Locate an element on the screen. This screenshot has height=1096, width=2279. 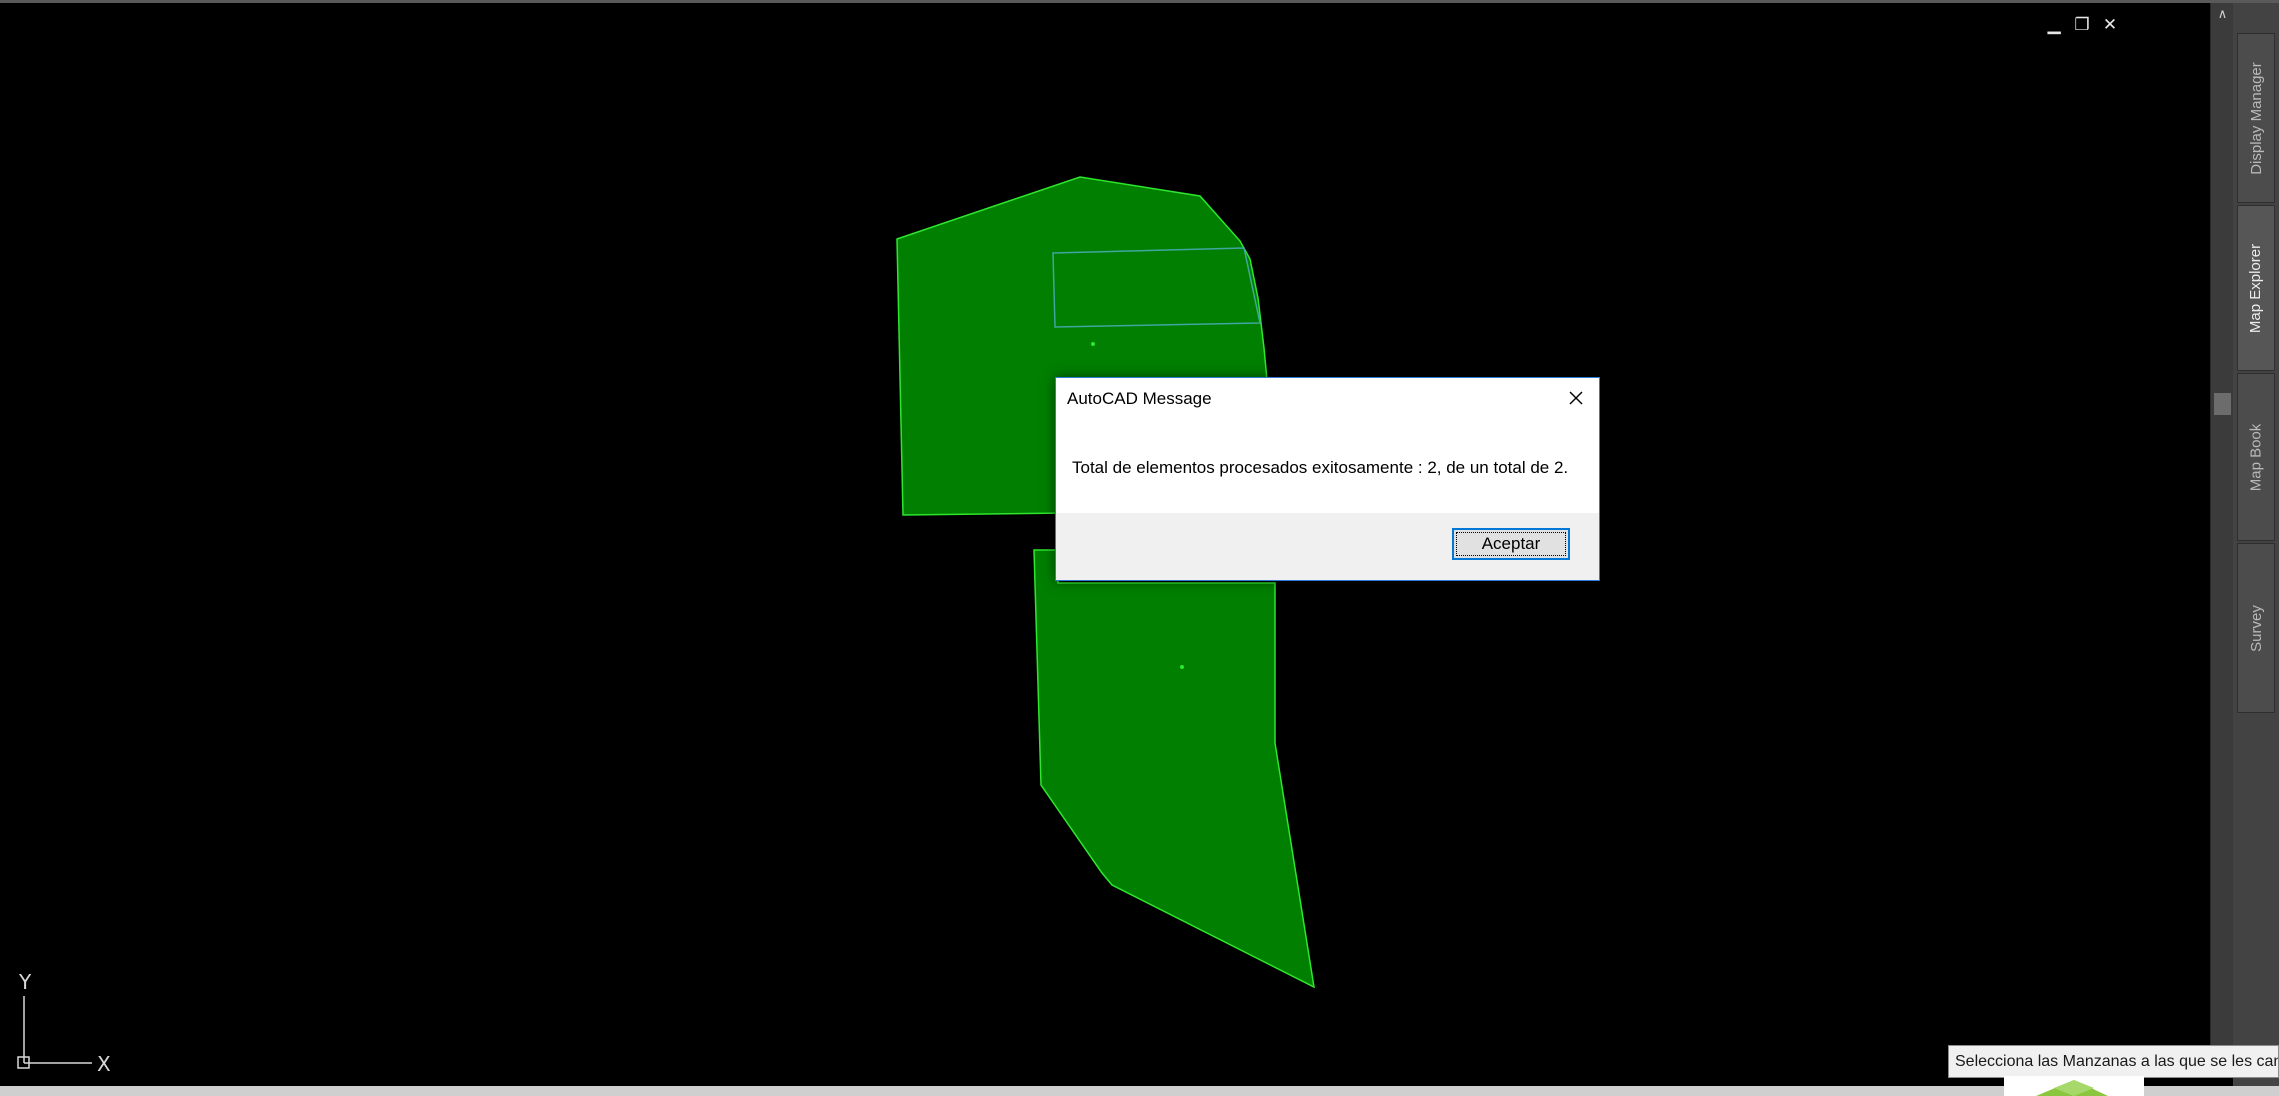
accept-button: Aceptar is located at coordinates (1511, 544).